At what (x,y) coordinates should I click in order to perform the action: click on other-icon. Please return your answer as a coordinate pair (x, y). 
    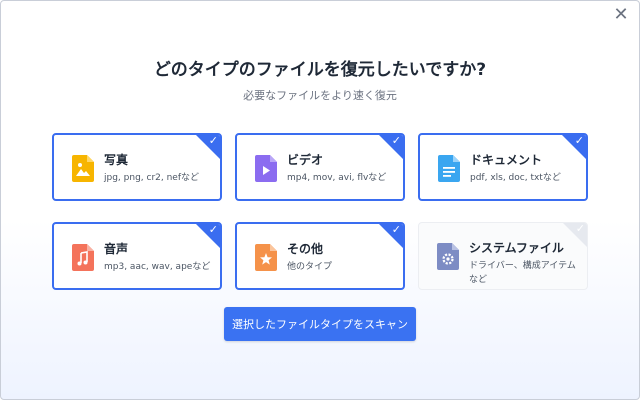
    Looking at the image, I should click on (266, 257).